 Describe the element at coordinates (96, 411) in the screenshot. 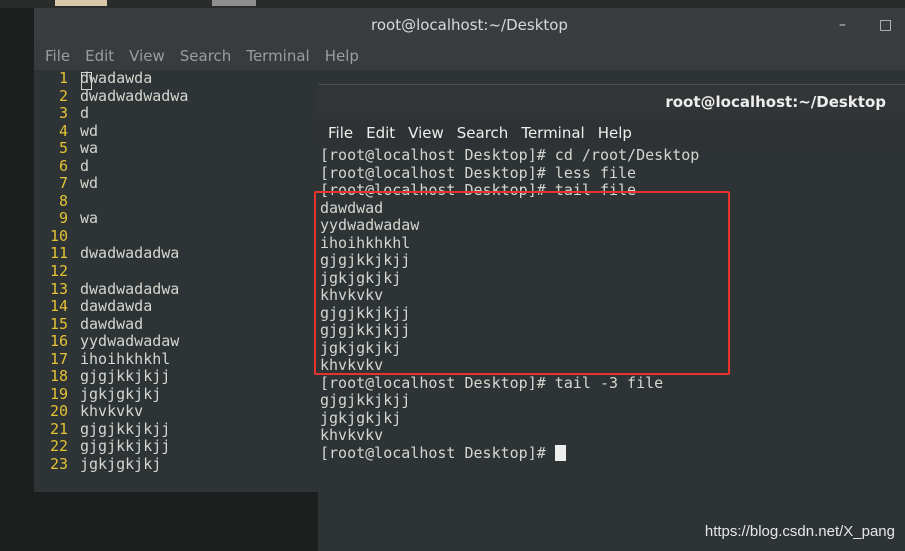

I see `editor-line: 20 khvkvkv` at that location.